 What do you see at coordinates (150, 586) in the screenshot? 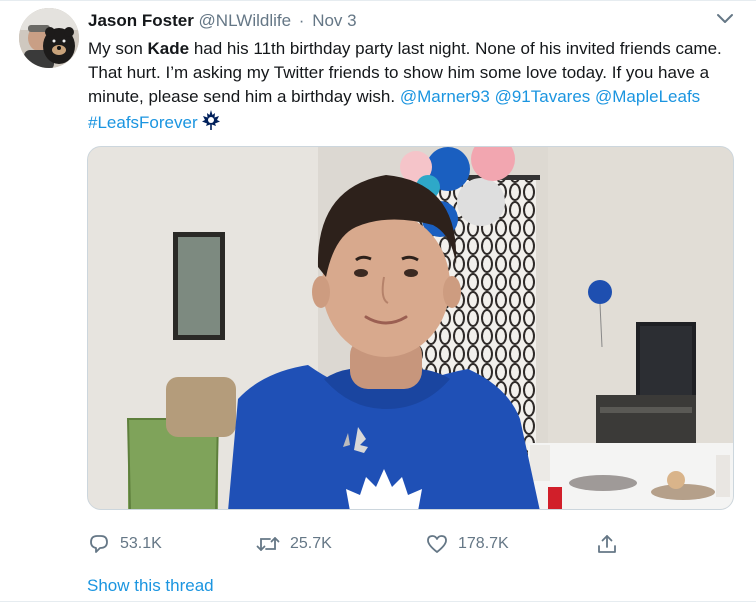
I see `show-thread-link: Show this thread` at bounding box center [150, 586].